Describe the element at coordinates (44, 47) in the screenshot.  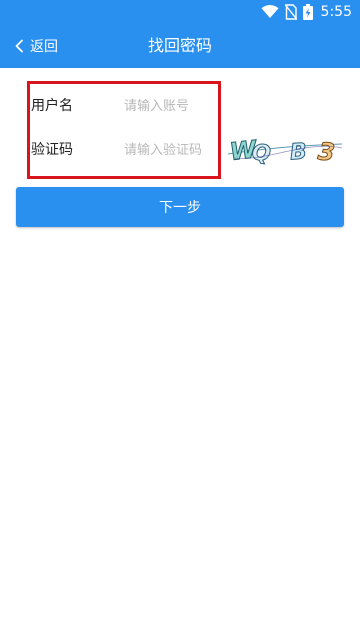
I see `back-label: 返回` at that location.